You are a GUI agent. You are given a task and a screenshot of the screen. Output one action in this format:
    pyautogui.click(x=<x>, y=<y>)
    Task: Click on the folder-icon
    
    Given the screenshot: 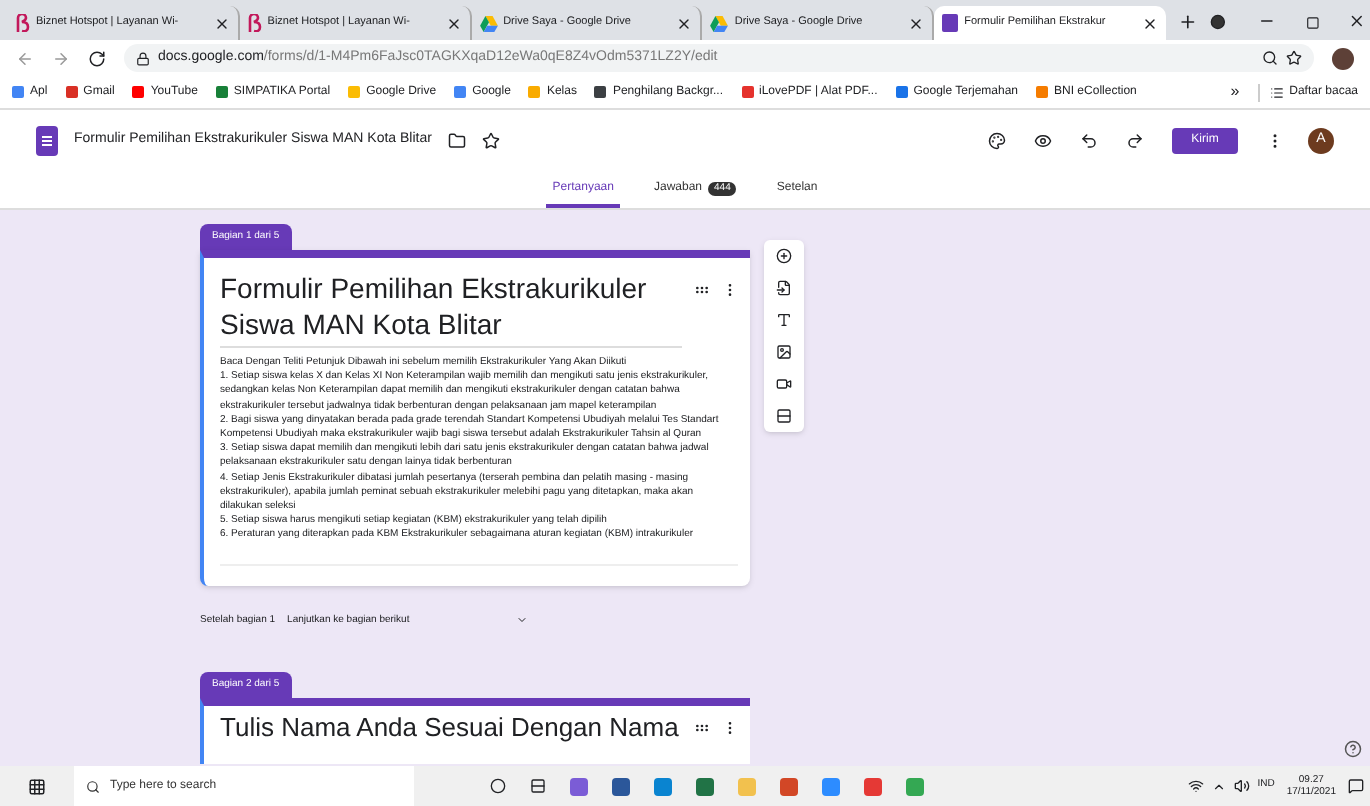 What is the action you would take?
    pyautogui.click(x=456, y=140)
    